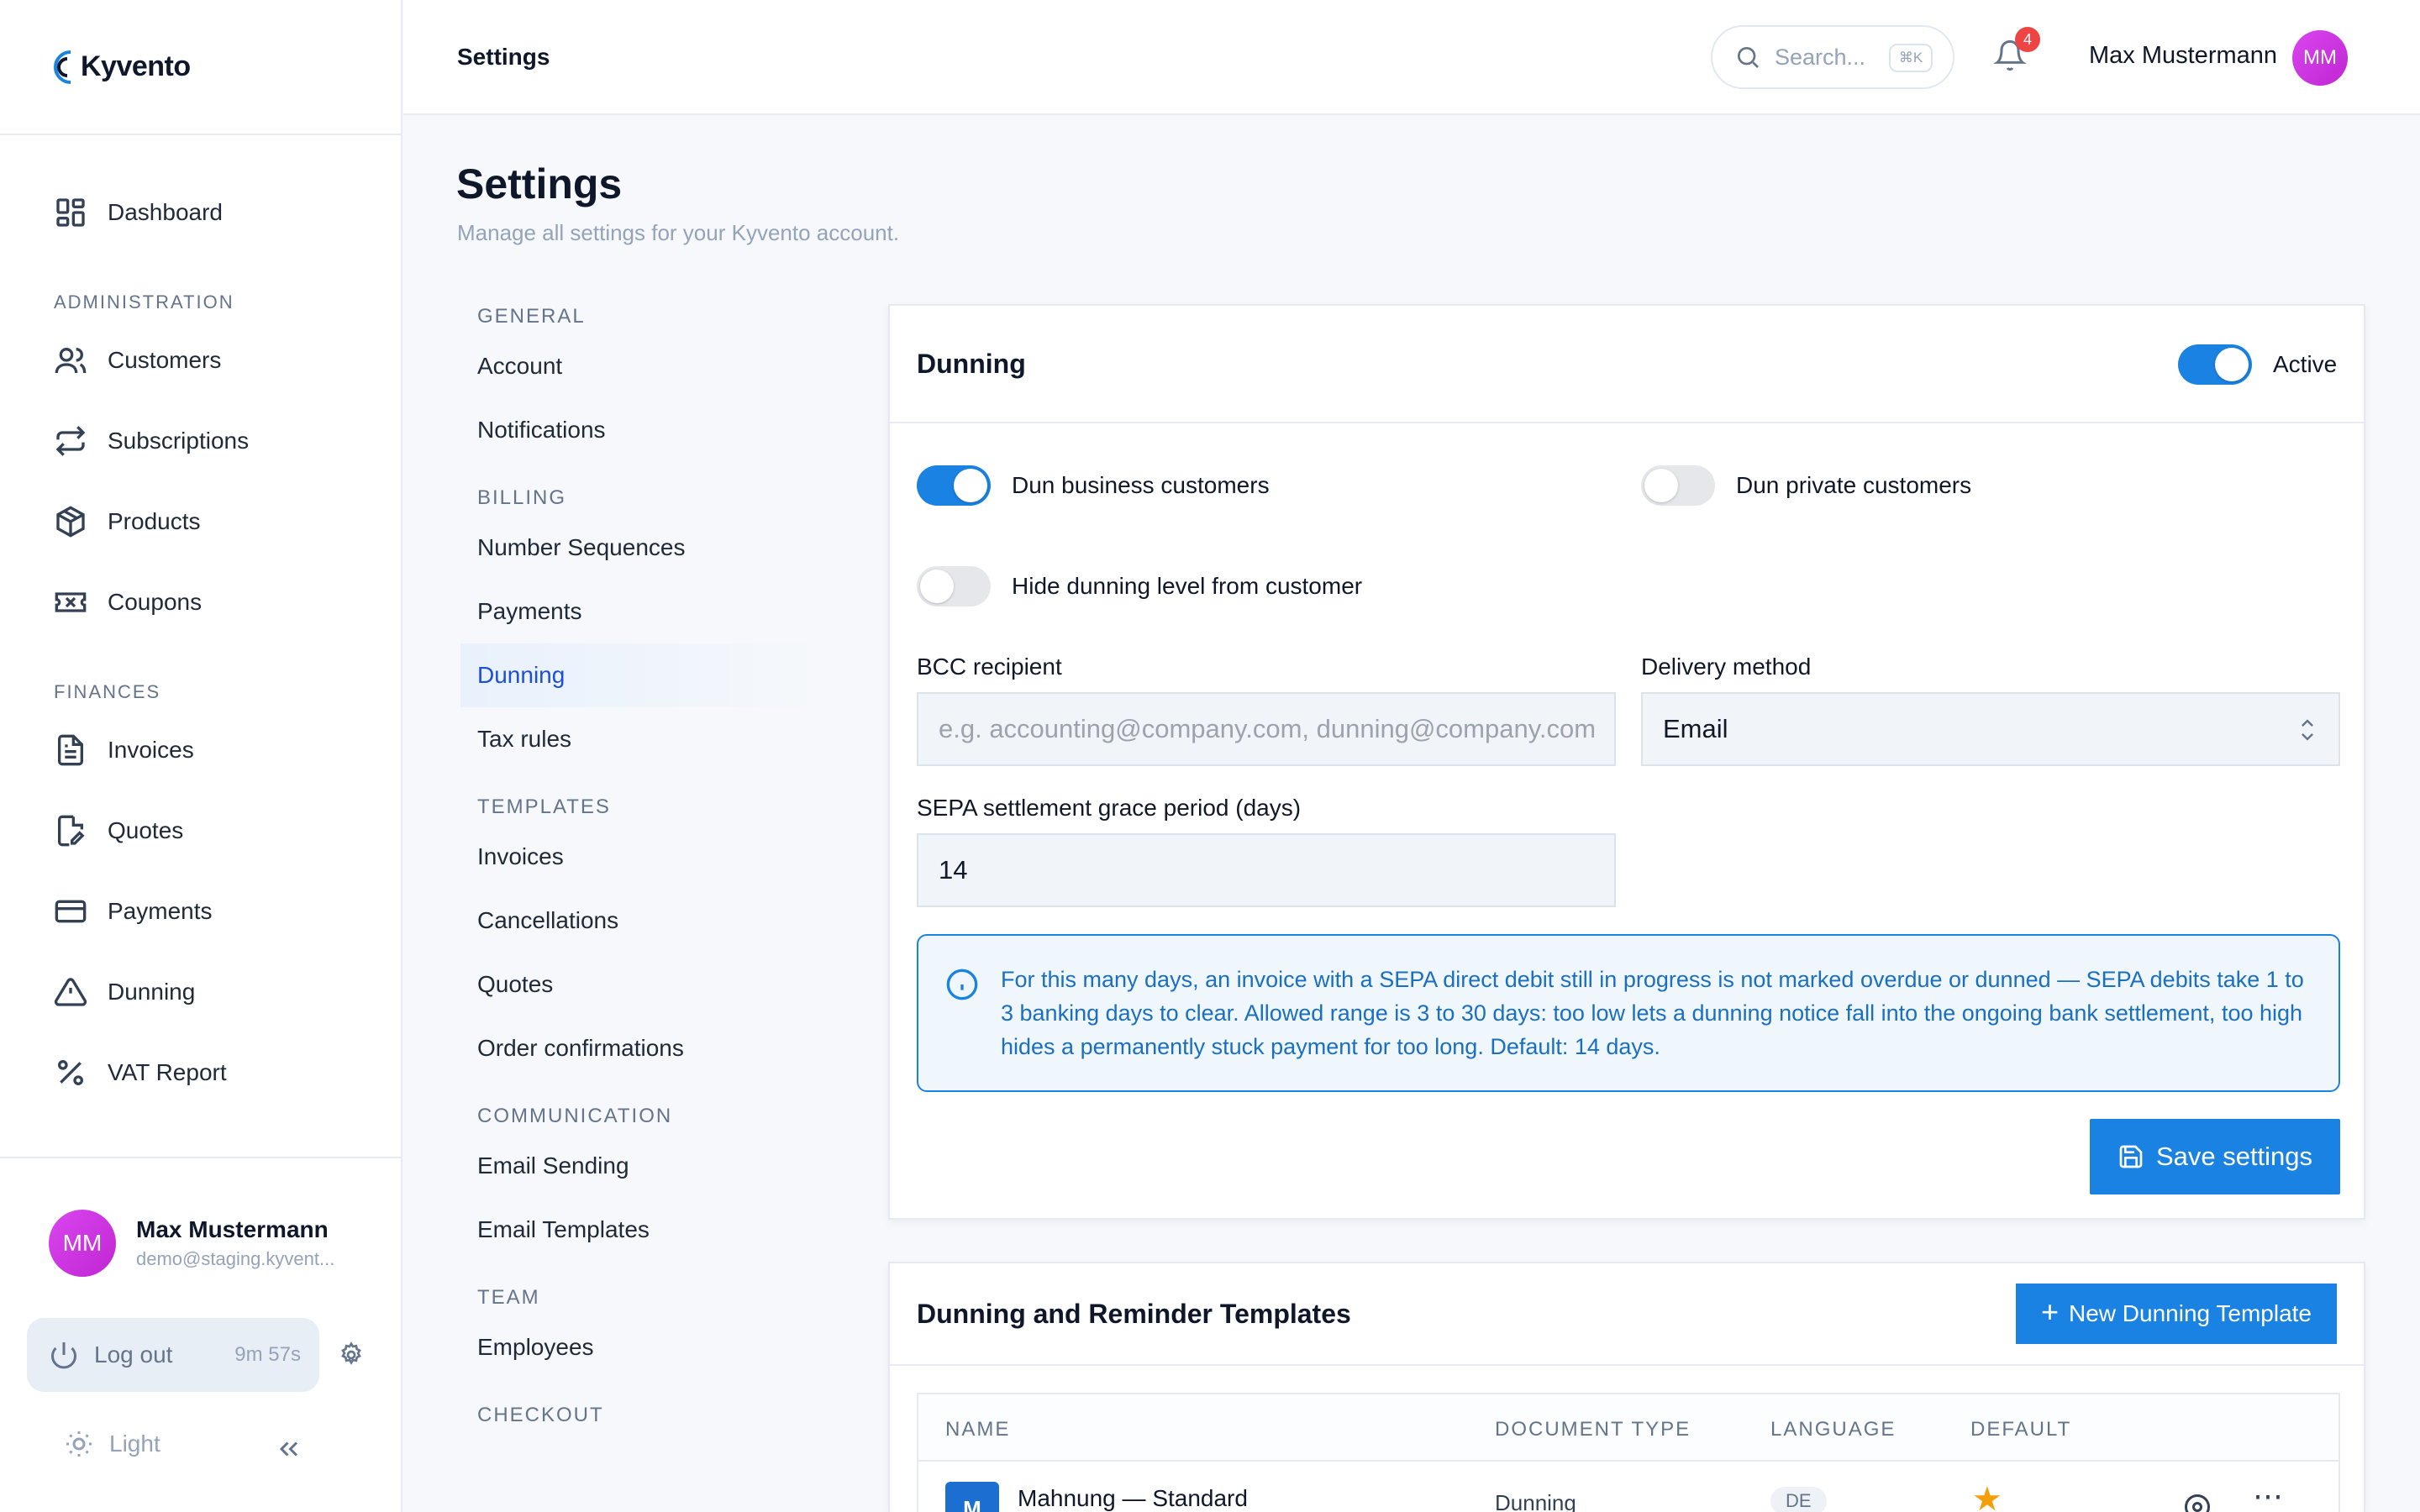 The image size is (2420, 1512). I want to click on settings-item-email-templates: Email Templates, so click(658, 1230).